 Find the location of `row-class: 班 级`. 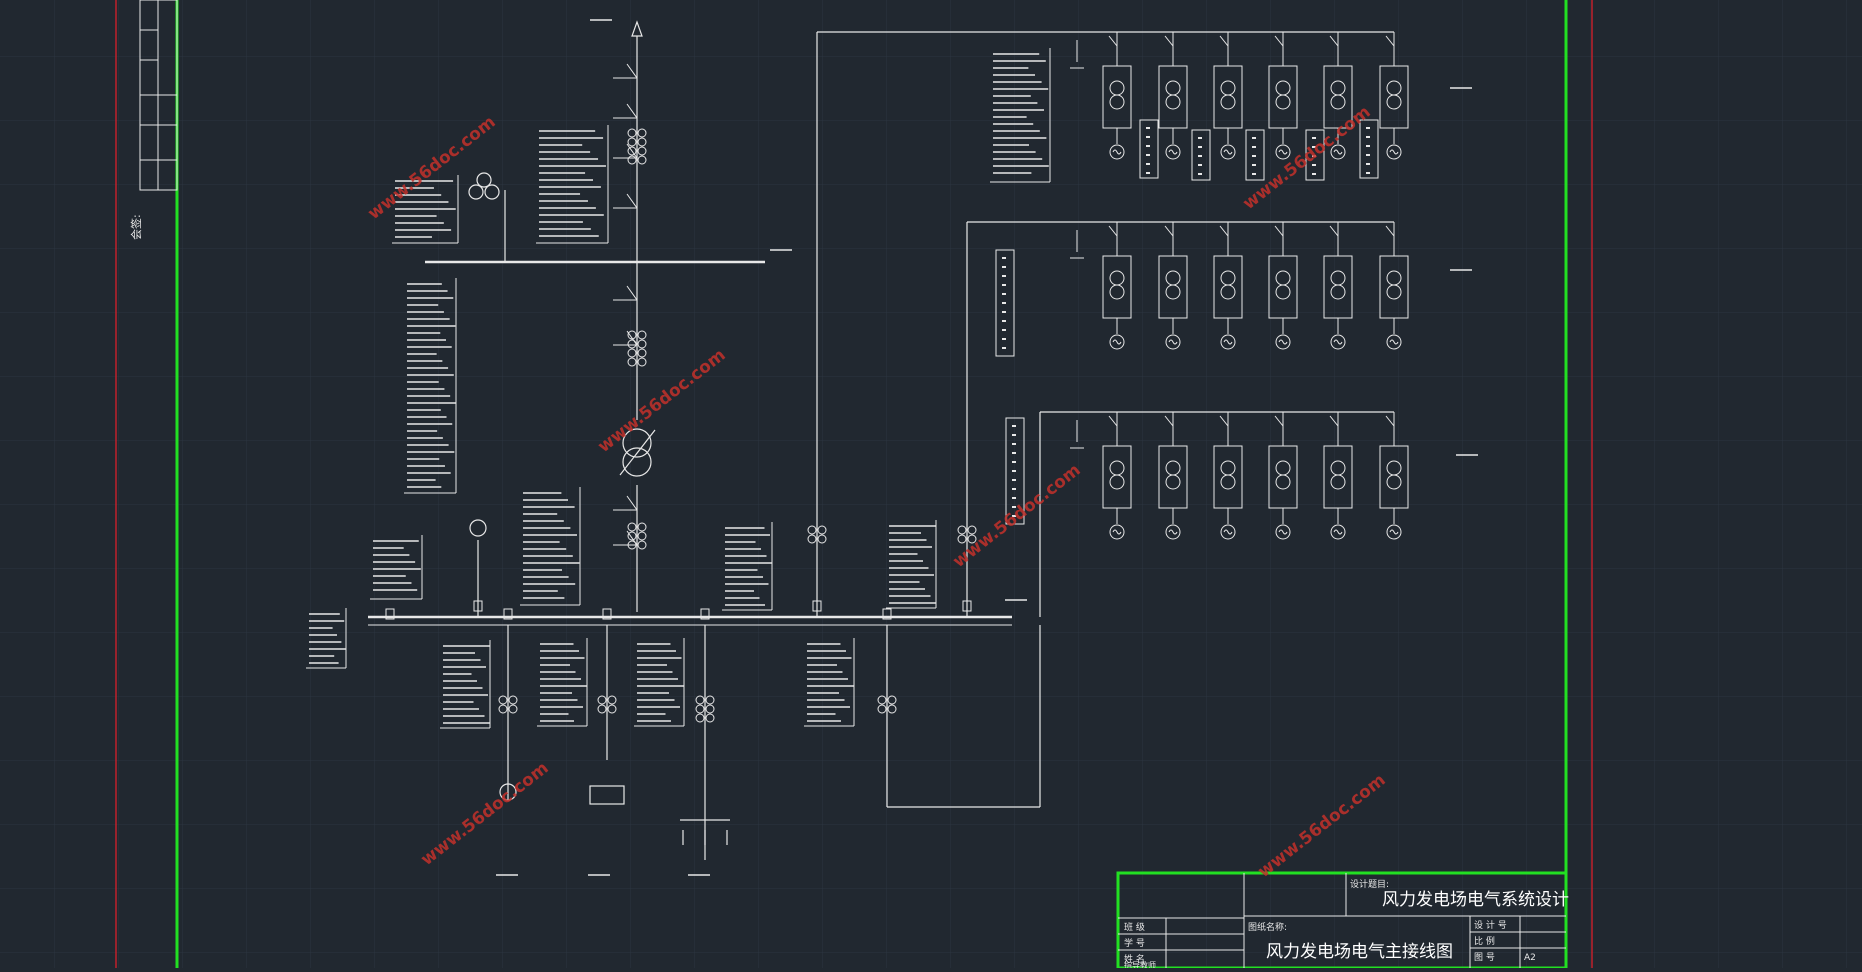

row-class: 班 级 is located at coordinates (1134, 927).